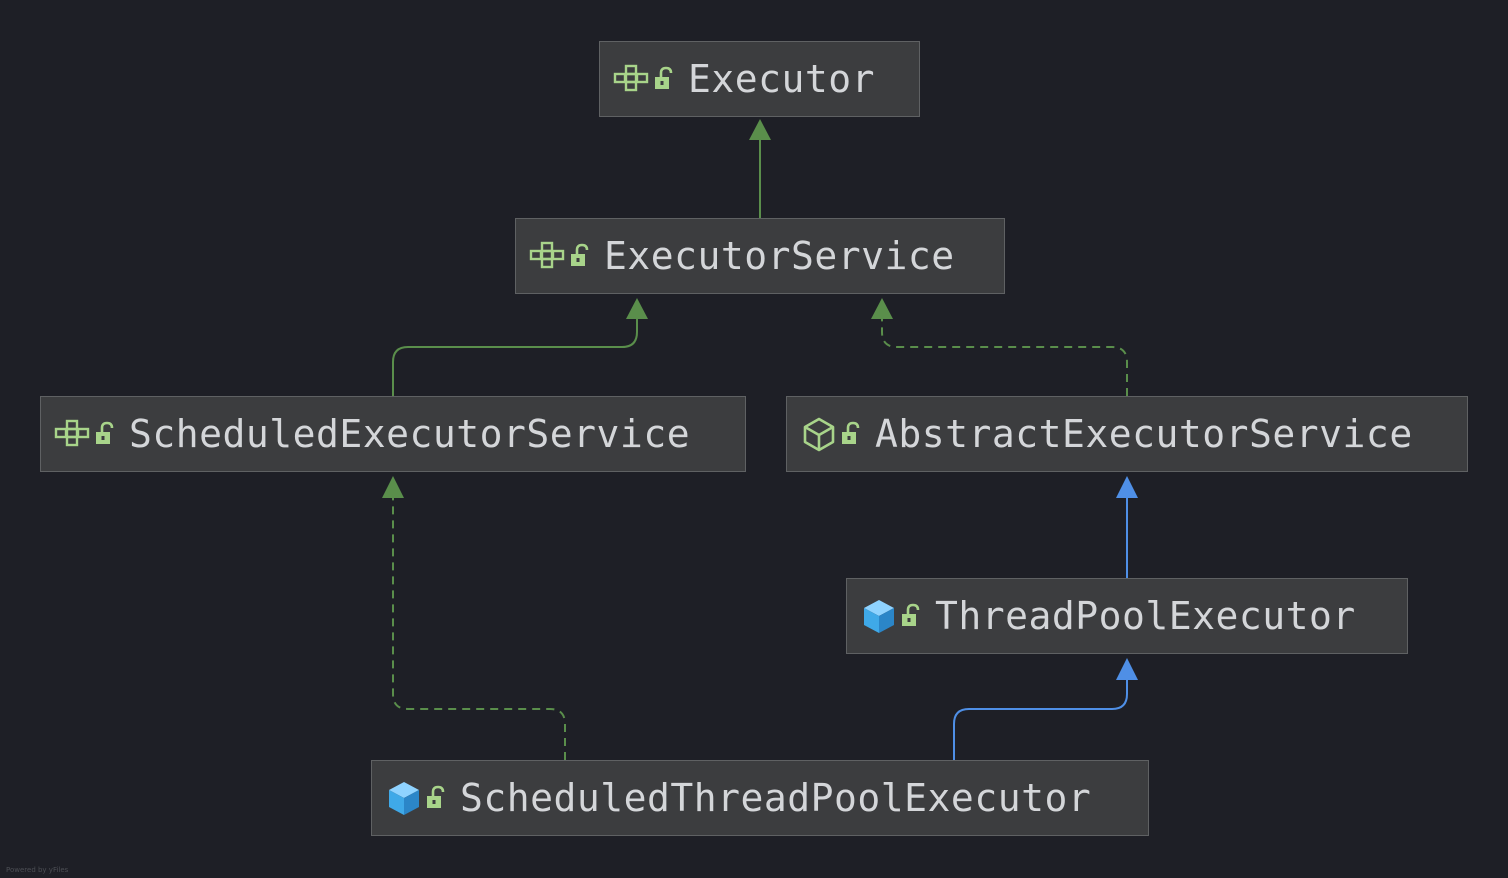  I want to click on edge-scheduledthreadpoolexecutor-extends-threadpoolexecutor, so click(1040, 719).